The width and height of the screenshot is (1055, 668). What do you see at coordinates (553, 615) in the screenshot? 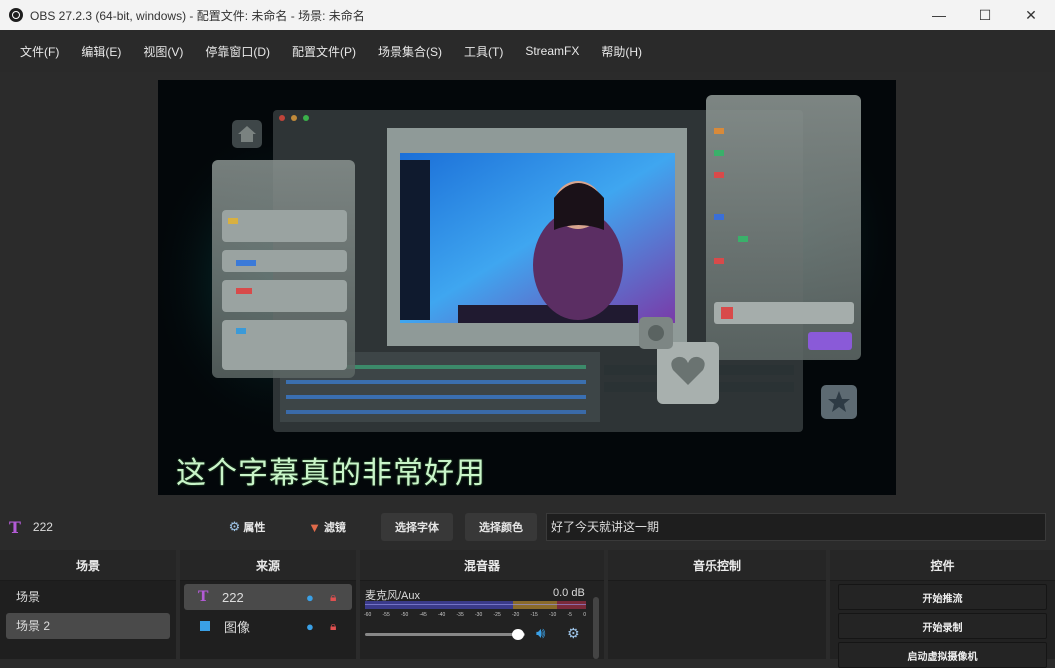
I see `meter-tick: -10` at bounding box center [553, 615].